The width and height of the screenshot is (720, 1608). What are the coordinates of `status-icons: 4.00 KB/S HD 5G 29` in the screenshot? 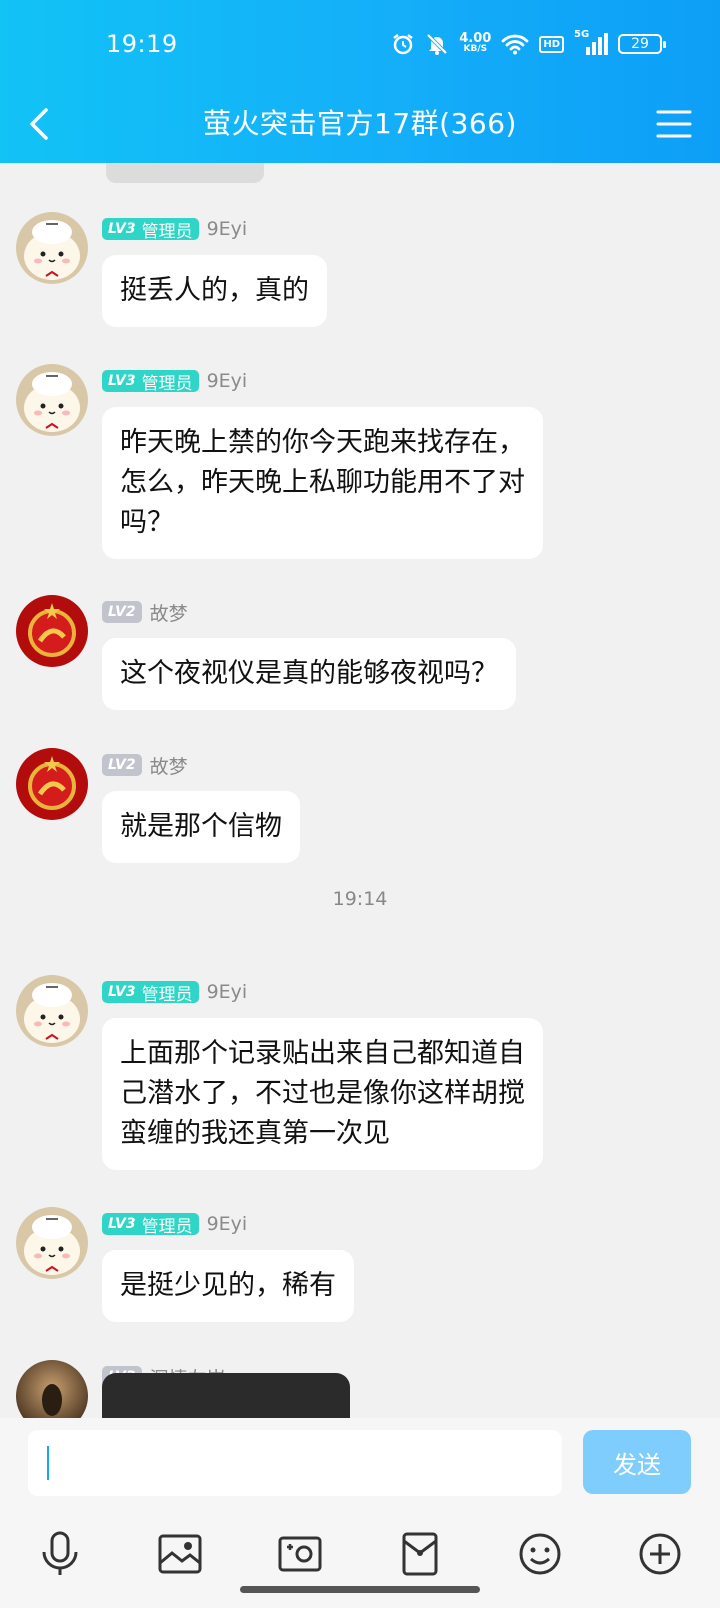 It's located at (528, 42).